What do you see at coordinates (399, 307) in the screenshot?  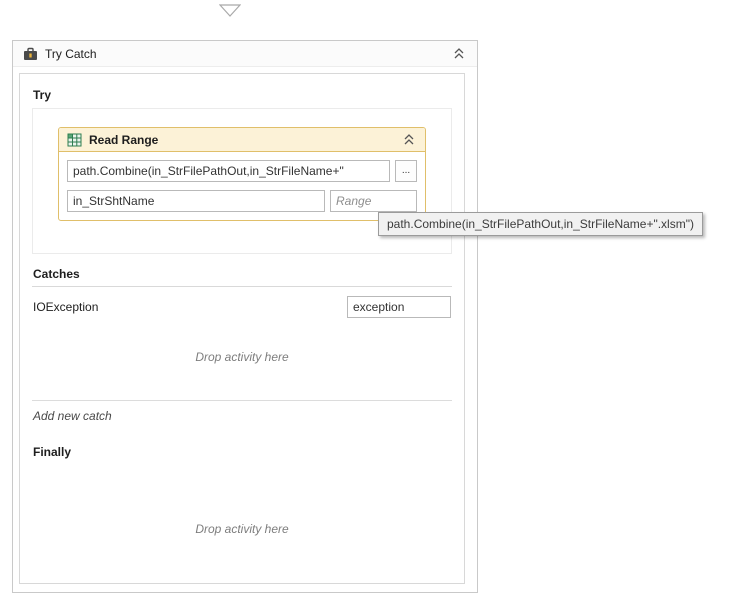 I see `exception-variable-input` at bounding box center [399, 307].